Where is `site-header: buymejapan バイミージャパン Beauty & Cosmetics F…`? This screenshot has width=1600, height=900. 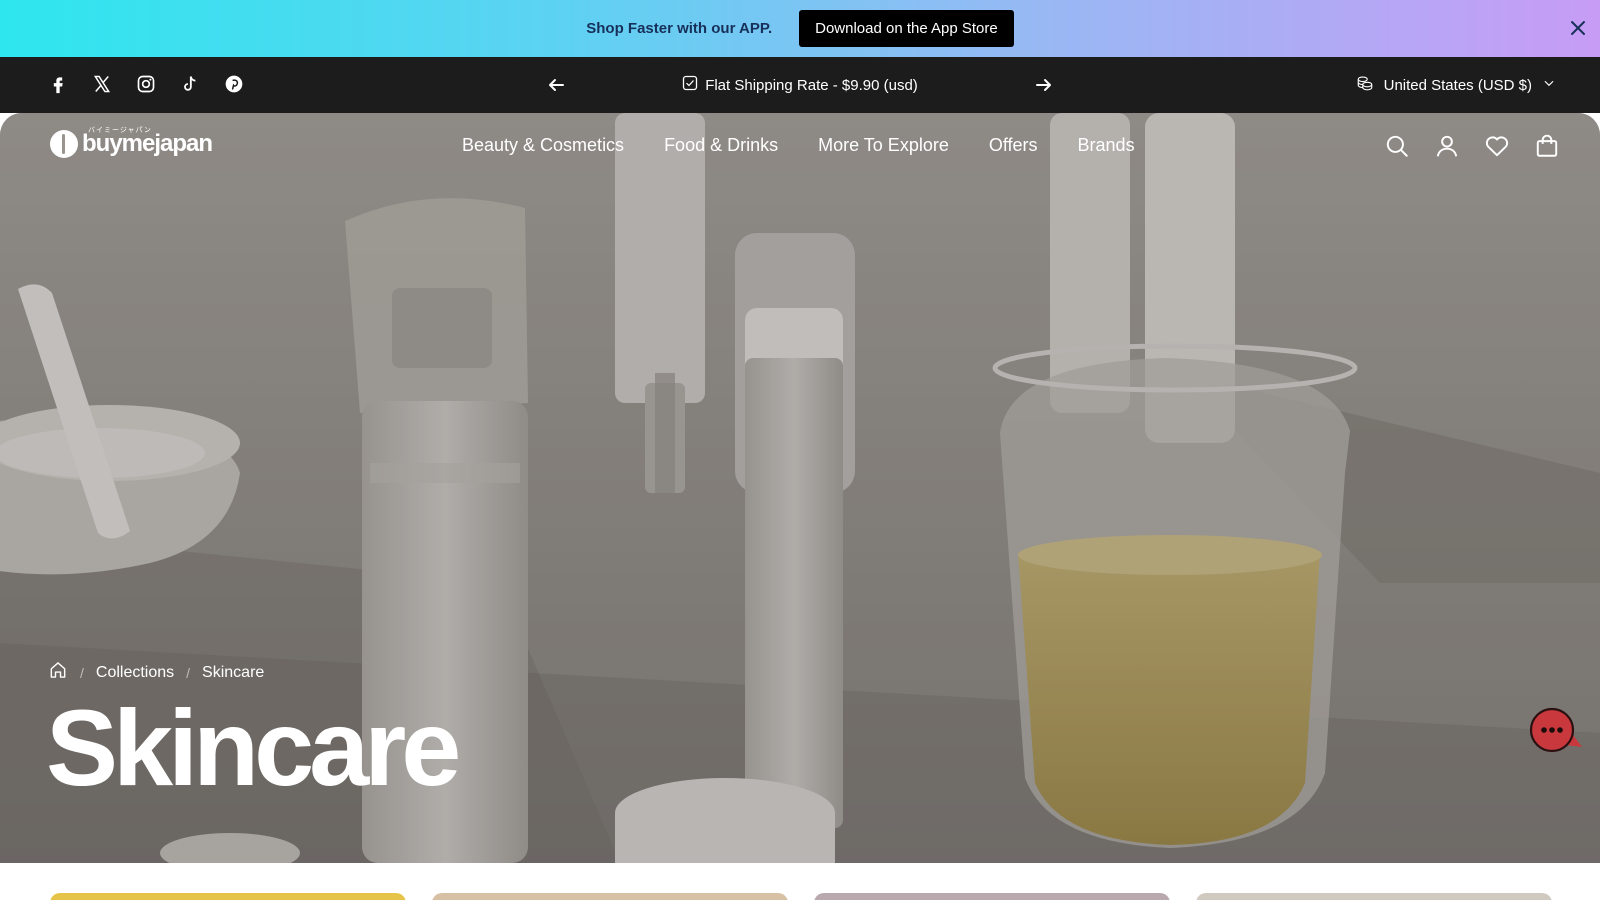
site-header: buymejapan バイミージャパン Beauty & Cosmetics F… is located at coordinates (800, 148).